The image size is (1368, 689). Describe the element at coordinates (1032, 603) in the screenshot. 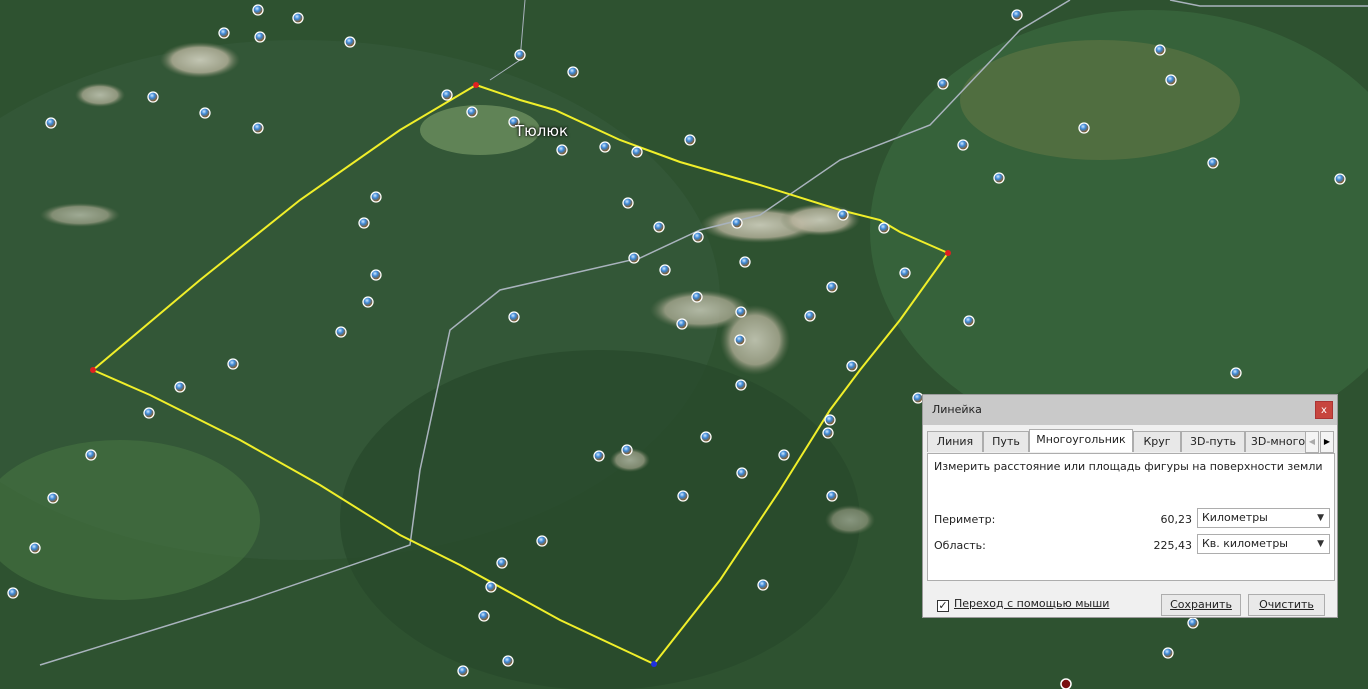

I see `mouse-nav-label: Переход с помощью мыши` at that location.